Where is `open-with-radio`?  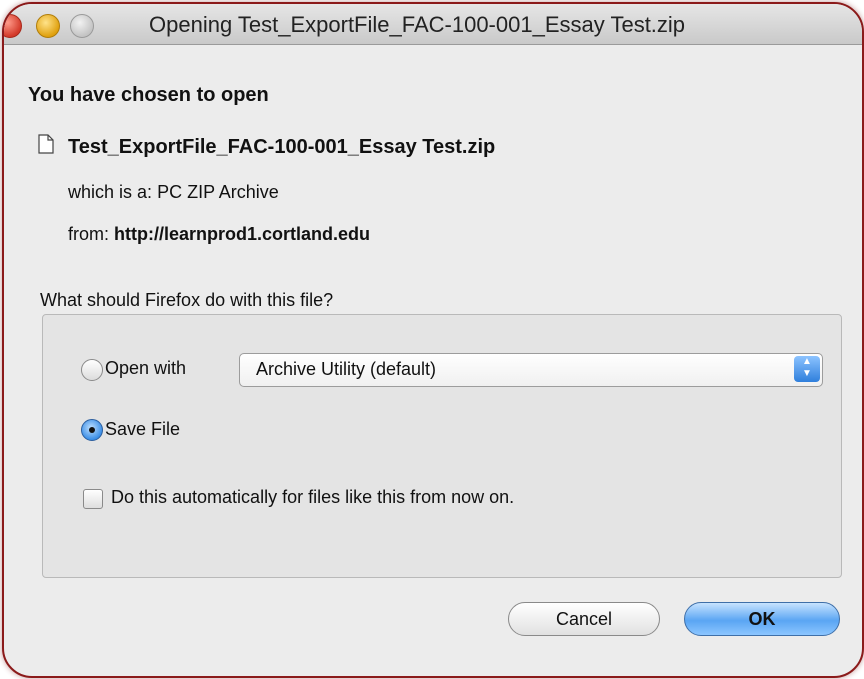 open-with-radio is located at coordinates (92, 370).